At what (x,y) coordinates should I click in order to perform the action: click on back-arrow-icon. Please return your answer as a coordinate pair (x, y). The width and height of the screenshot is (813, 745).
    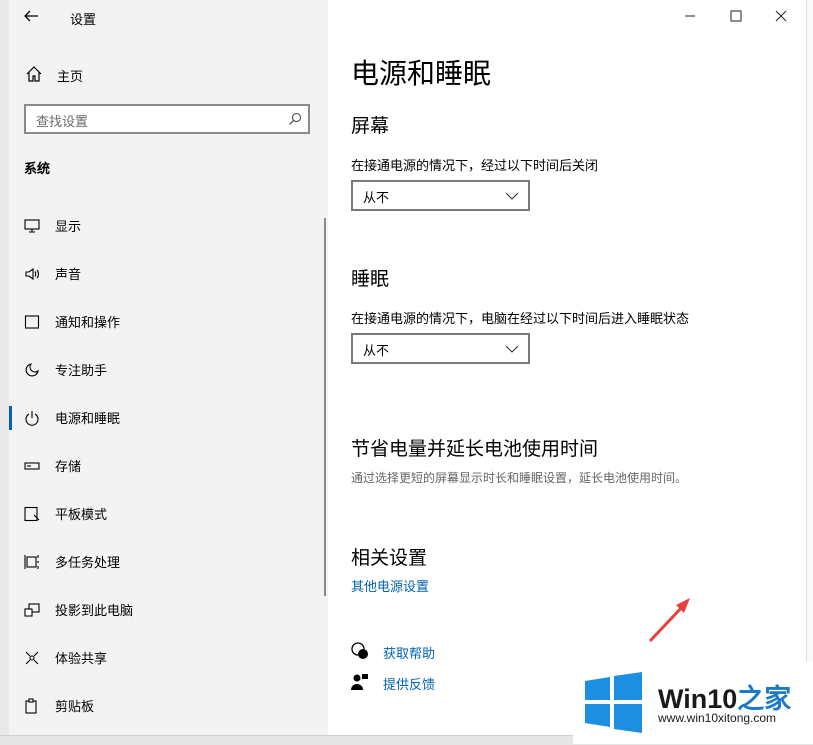
    Looking at the image, I should click on (31, 16).